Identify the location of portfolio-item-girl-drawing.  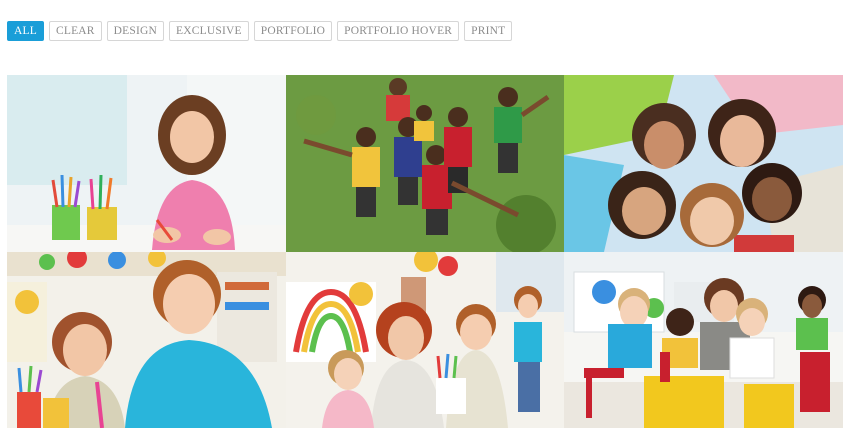
(146, 163).